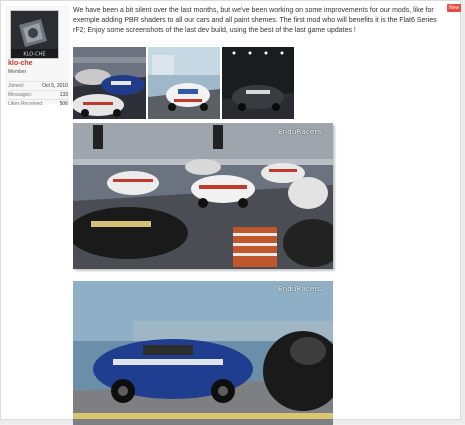  I want to click on avatar: KLO-CHE, so click(34, 34).